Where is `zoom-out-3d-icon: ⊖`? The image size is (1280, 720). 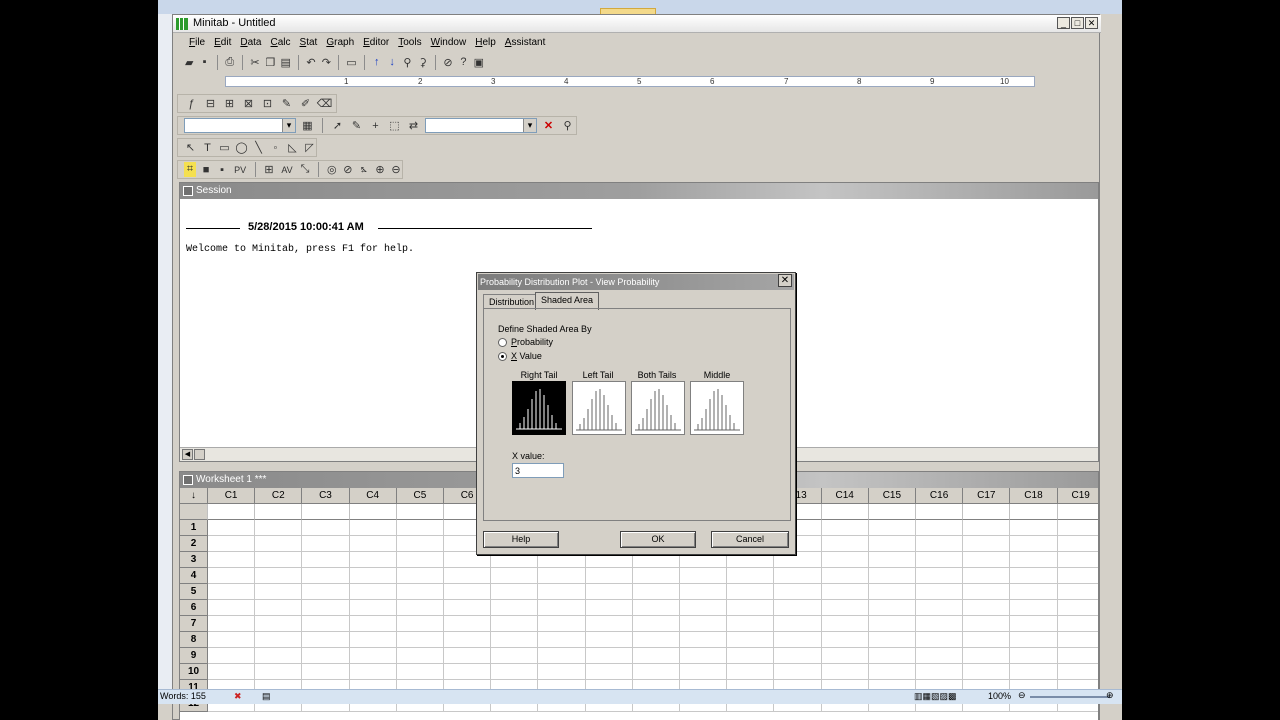 zoom-out-3d-icon: ⊖ is located at coordinates (396, 169).